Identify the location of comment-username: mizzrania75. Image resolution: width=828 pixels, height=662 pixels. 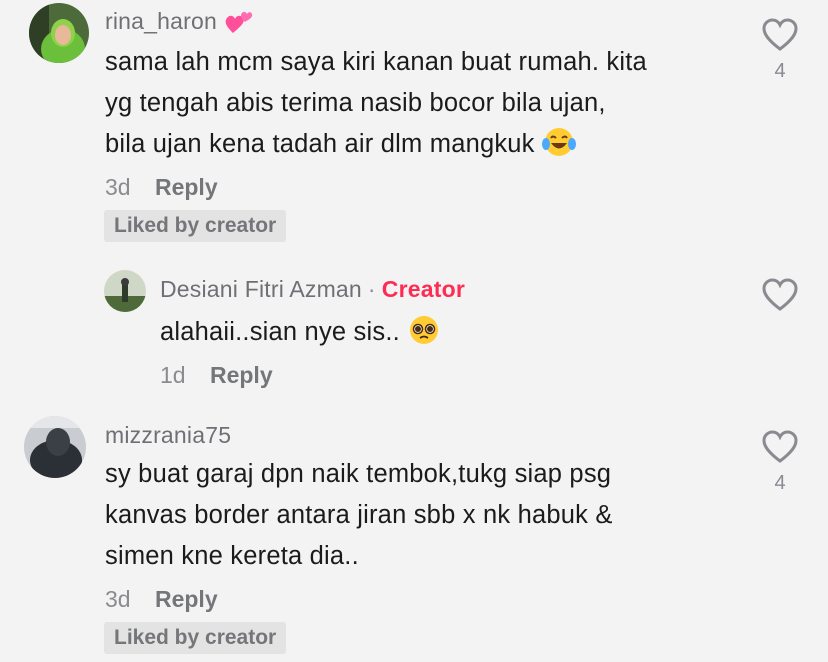
(168, 435).